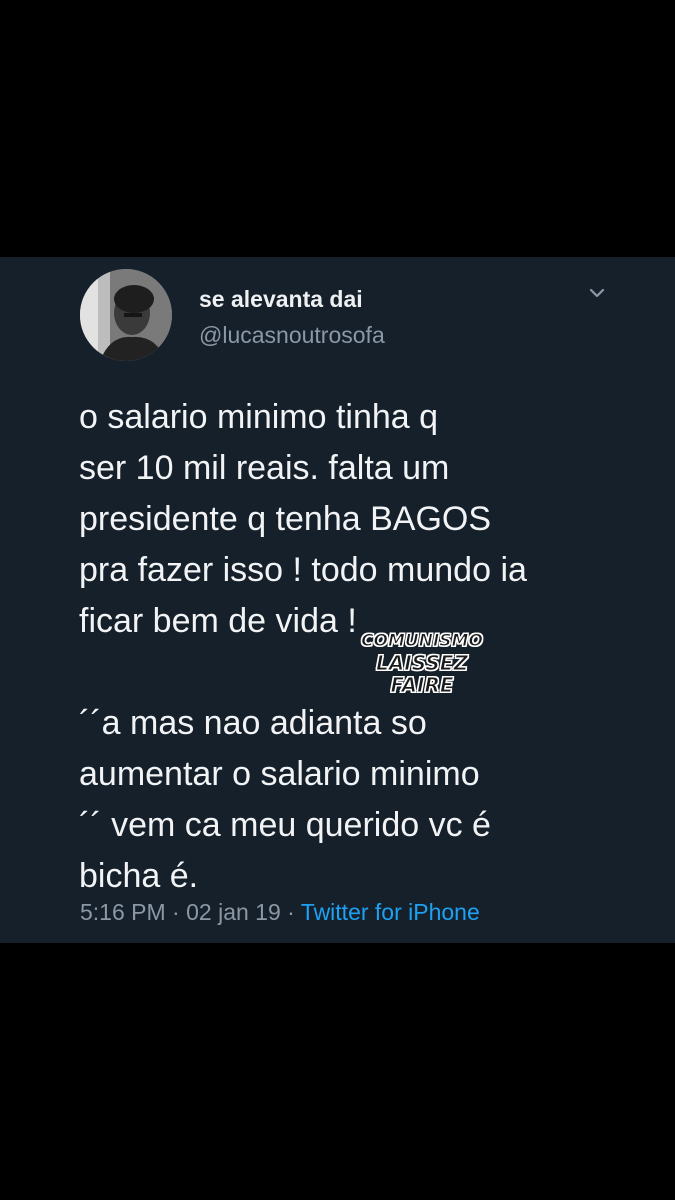  I want to click on tweet-text-line: ser 10 mil reais. falta um, so click(264, 468).